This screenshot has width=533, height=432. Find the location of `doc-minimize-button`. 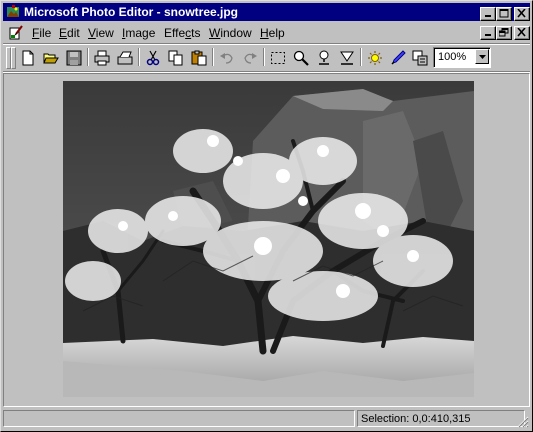

doc-minimize-button is located at coordinates (488, 33).